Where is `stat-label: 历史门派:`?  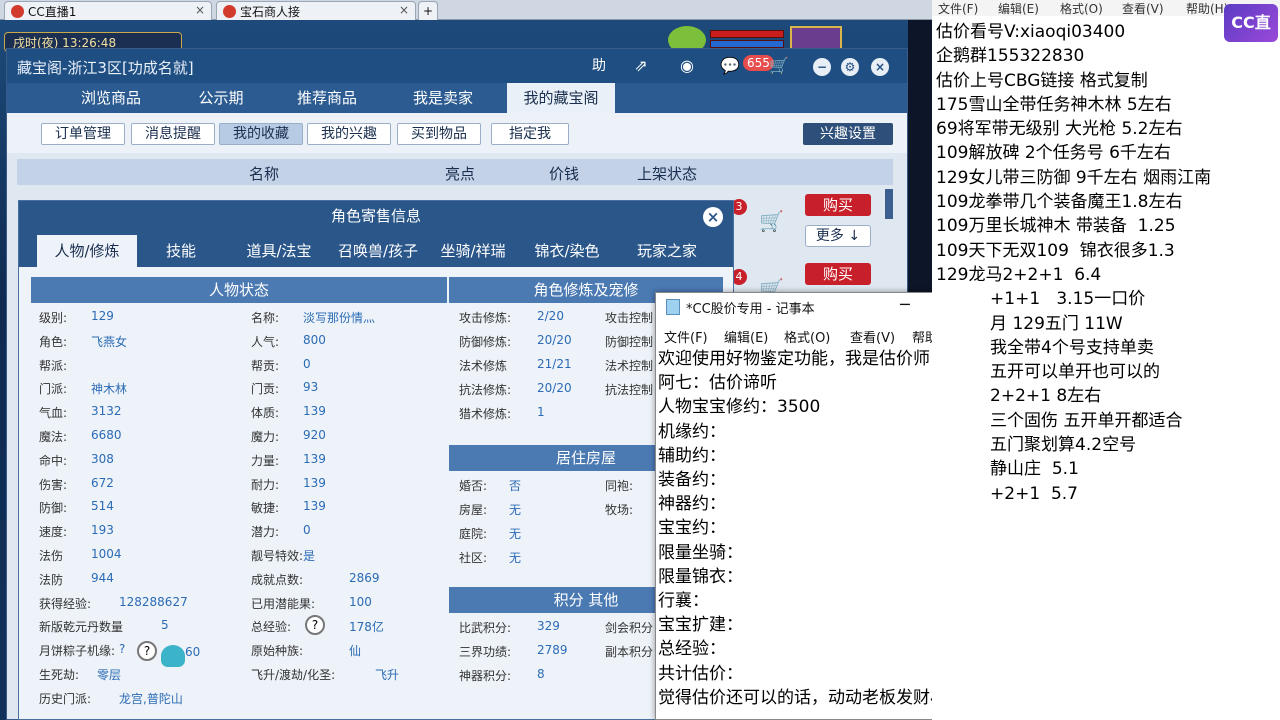 stat-label: 历史门派: is located at coordinates (65, 698).